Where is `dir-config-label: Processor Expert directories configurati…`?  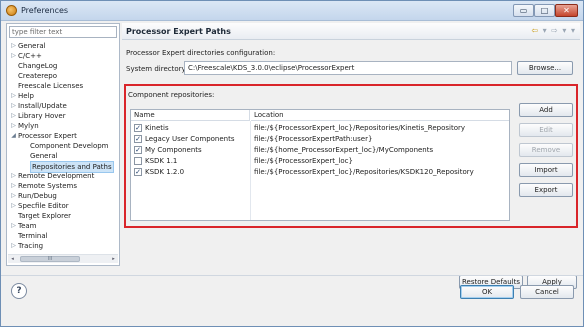 dir-config-label: Processor Expert directories configurati… is located at coordinates (201, 53).